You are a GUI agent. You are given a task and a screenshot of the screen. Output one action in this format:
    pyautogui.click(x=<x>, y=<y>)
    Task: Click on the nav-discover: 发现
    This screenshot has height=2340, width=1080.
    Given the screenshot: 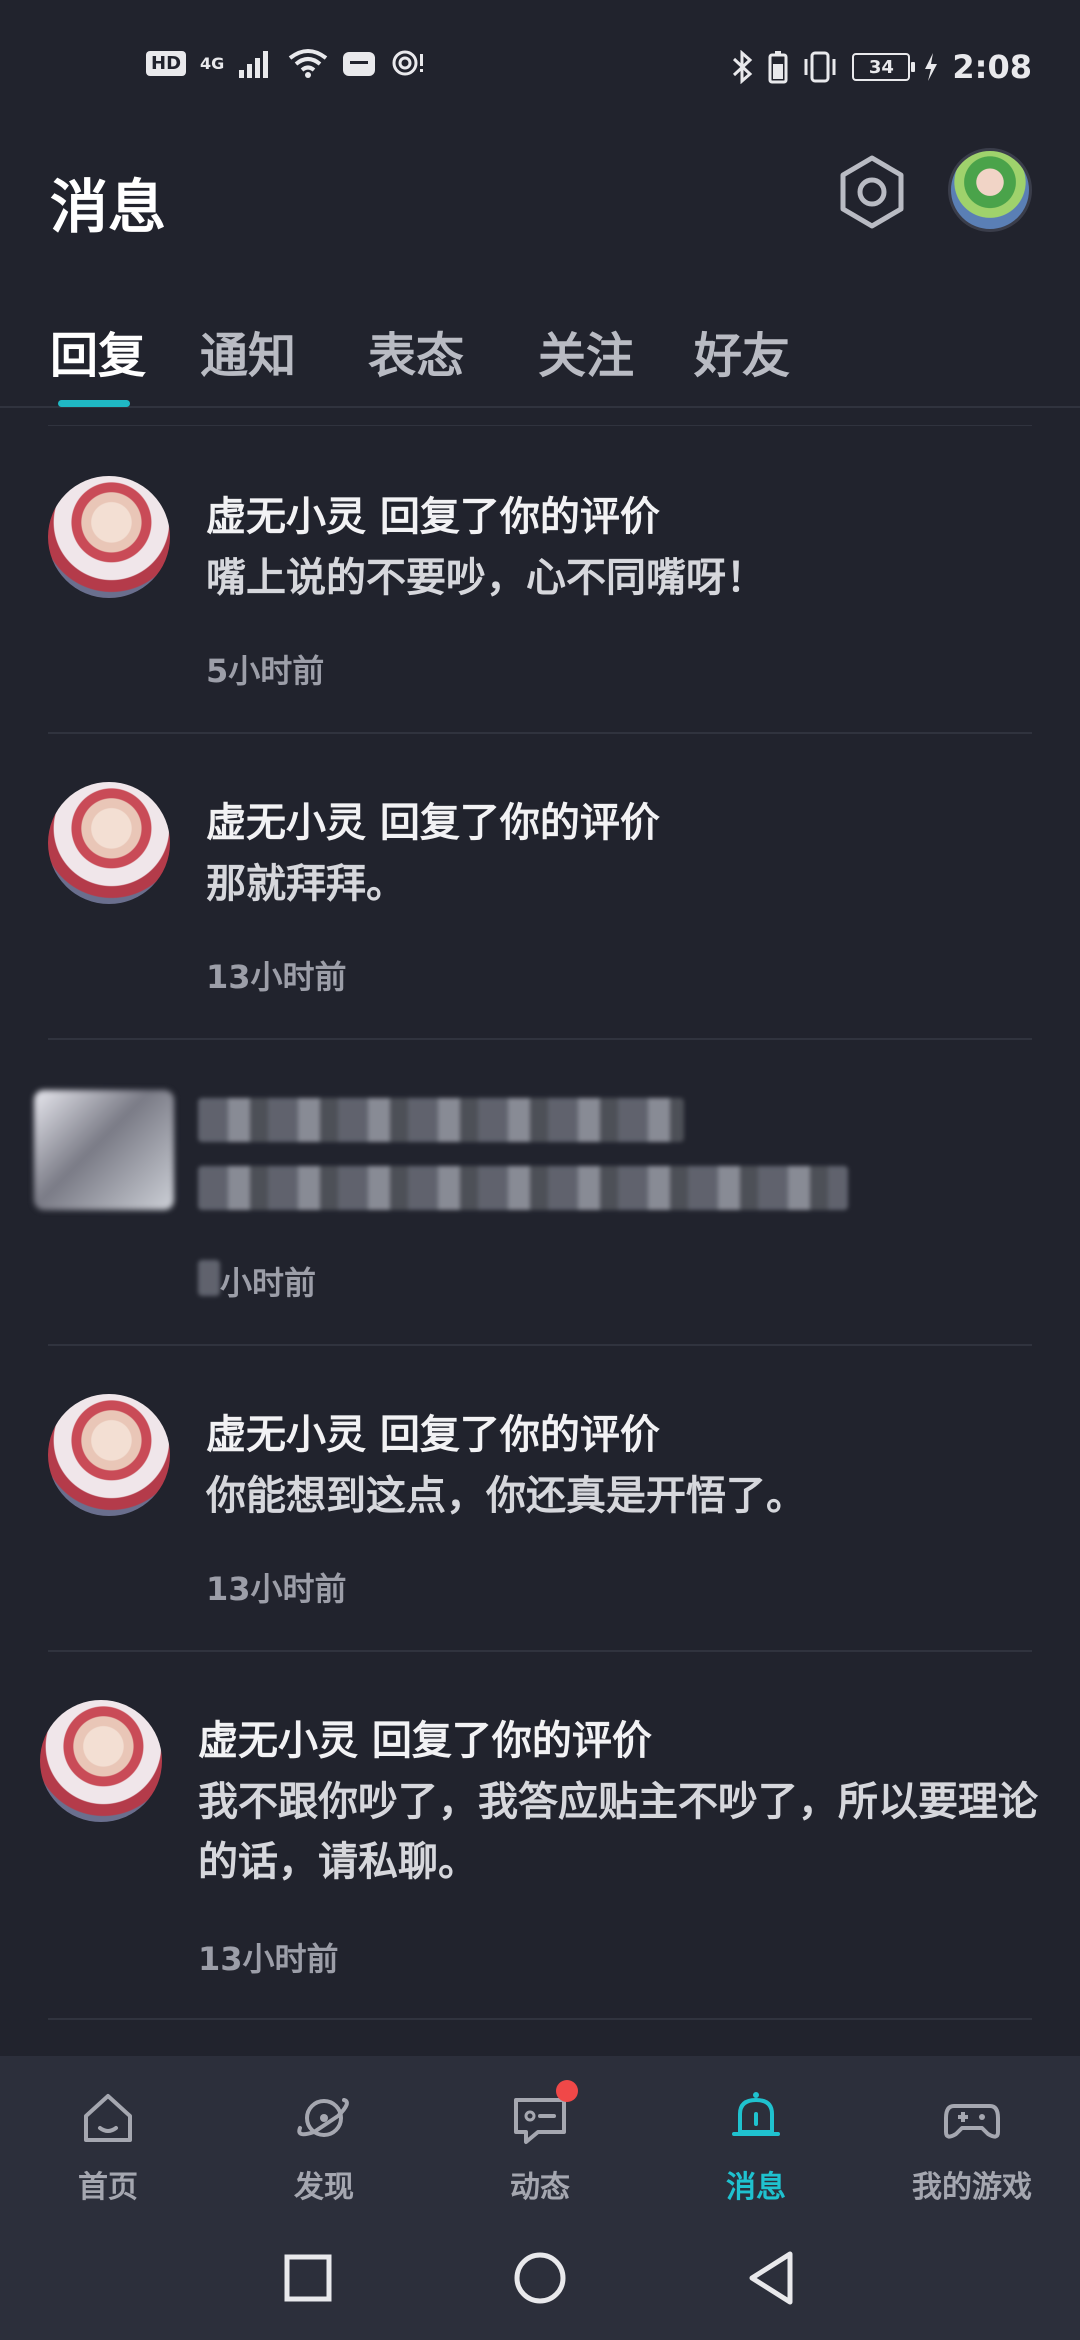 What is the action you would take?
    pyautogui.click(x=324, y=2137)
    